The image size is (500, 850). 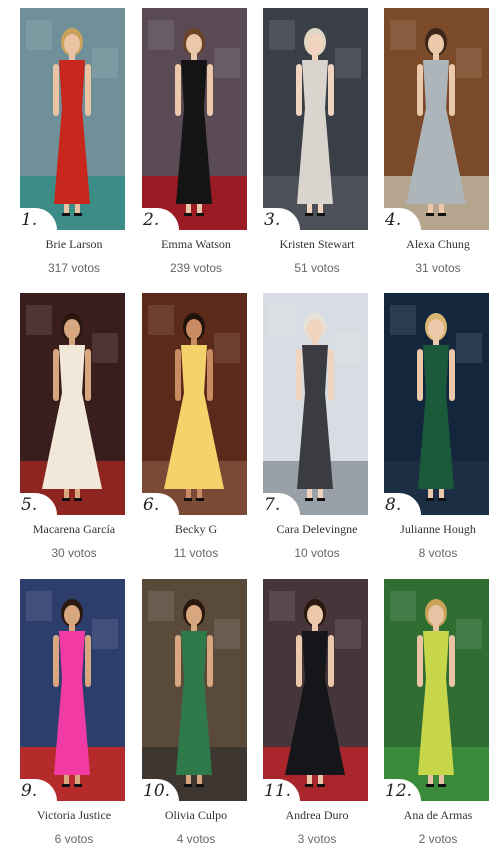 What do you see at coordinates (317, 268) in the screenshot?
I see `vote-count: 51 votos` at bounding box center [317, 268].